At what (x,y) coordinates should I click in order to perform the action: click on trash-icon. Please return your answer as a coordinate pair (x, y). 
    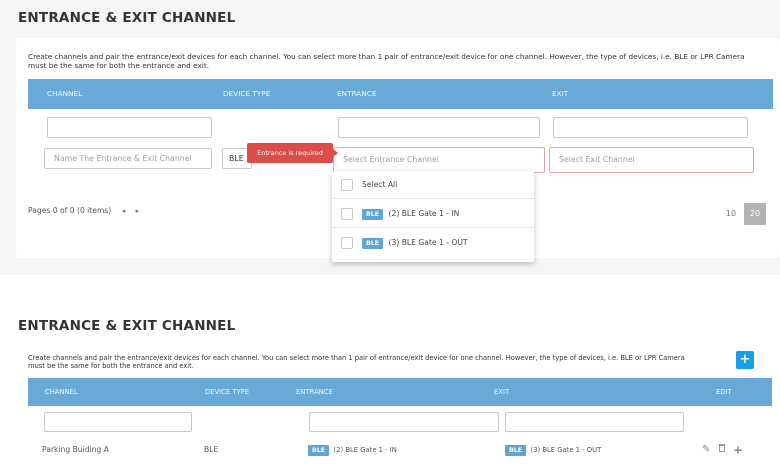
    Looking at the image, I should click on (722, 450).